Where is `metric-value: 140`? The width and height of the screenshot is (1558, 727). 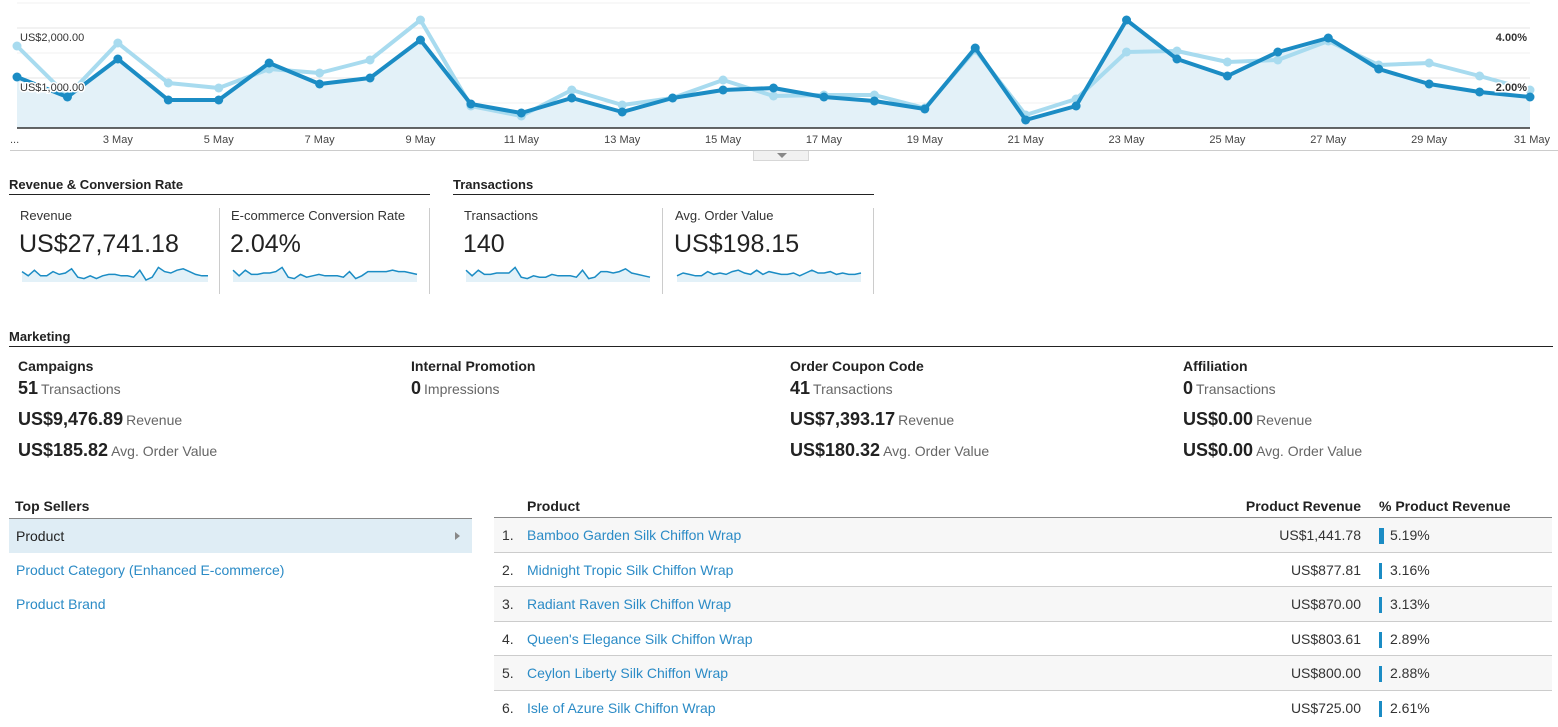 metric-value: 140 is located at coordinates (484, 244).